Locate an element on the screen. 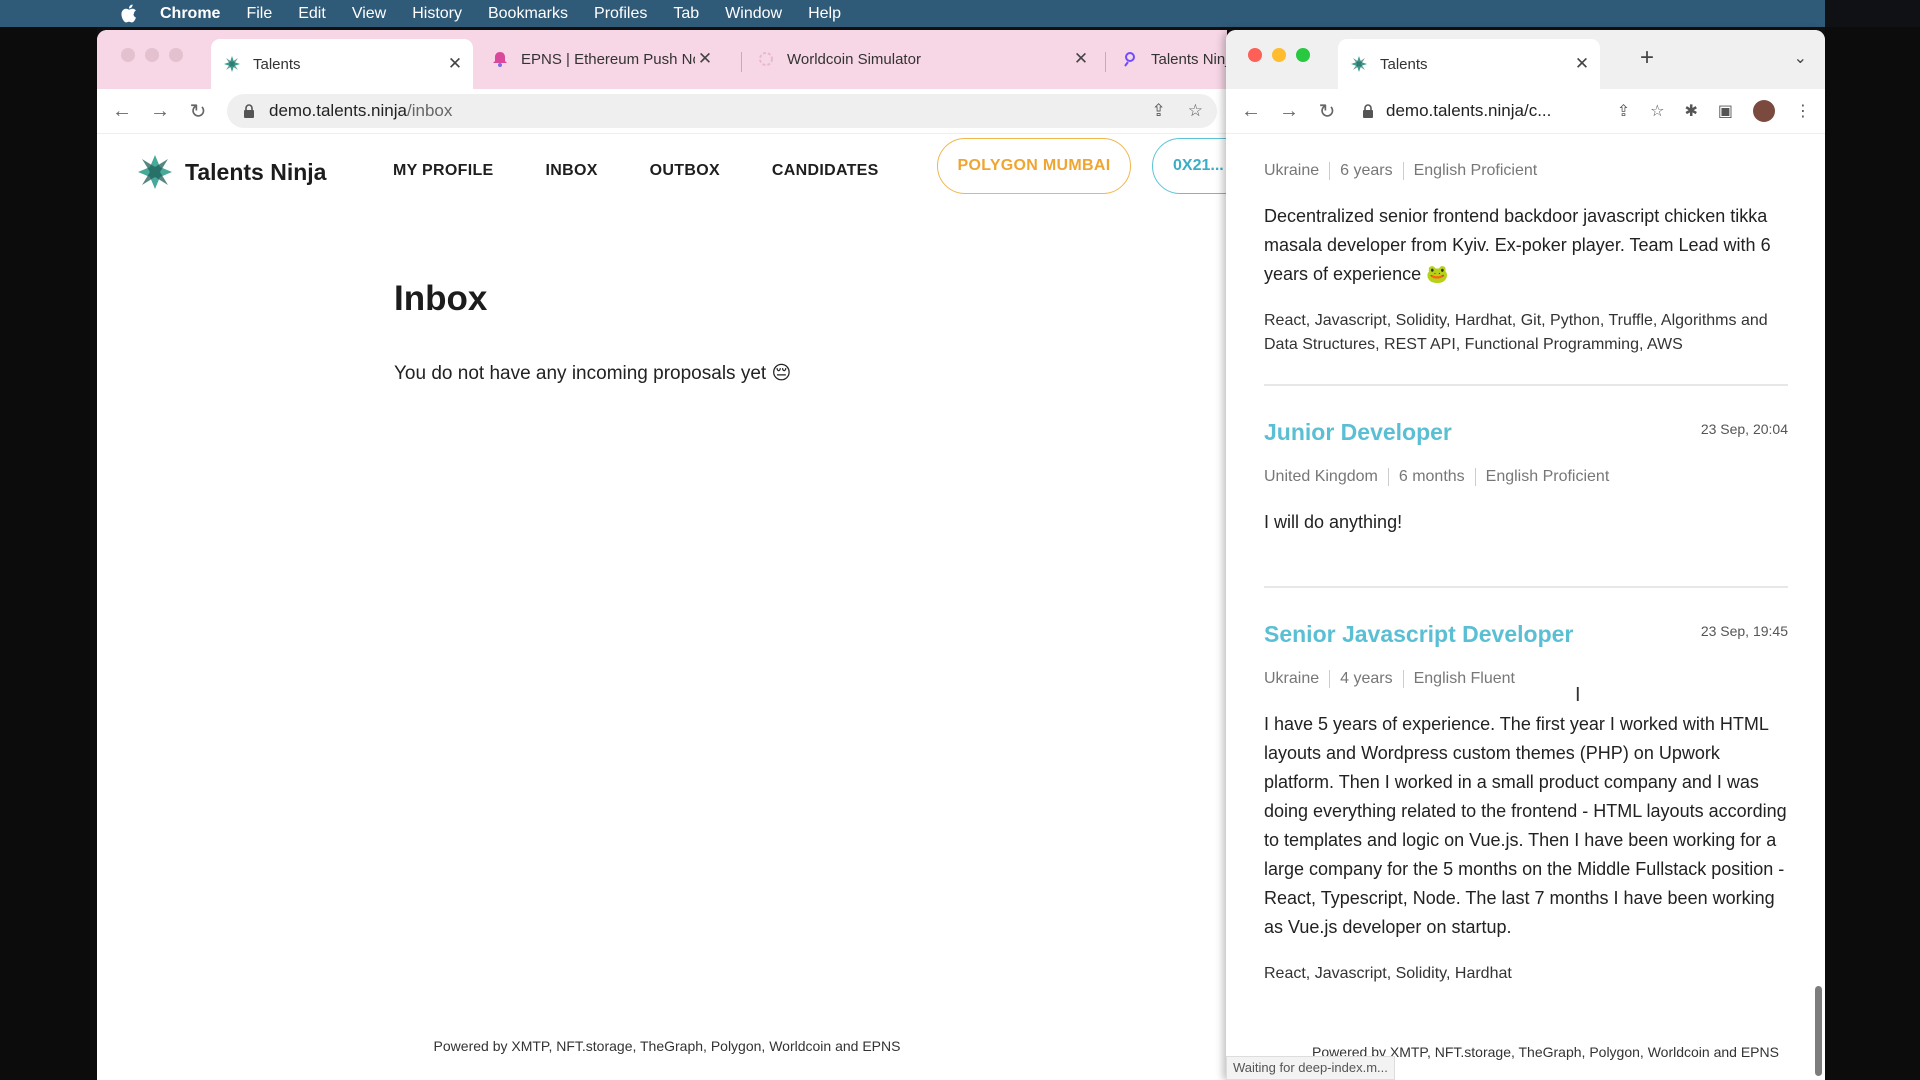  candidate-experience: 6 months is located at coordinates (1437, 477).